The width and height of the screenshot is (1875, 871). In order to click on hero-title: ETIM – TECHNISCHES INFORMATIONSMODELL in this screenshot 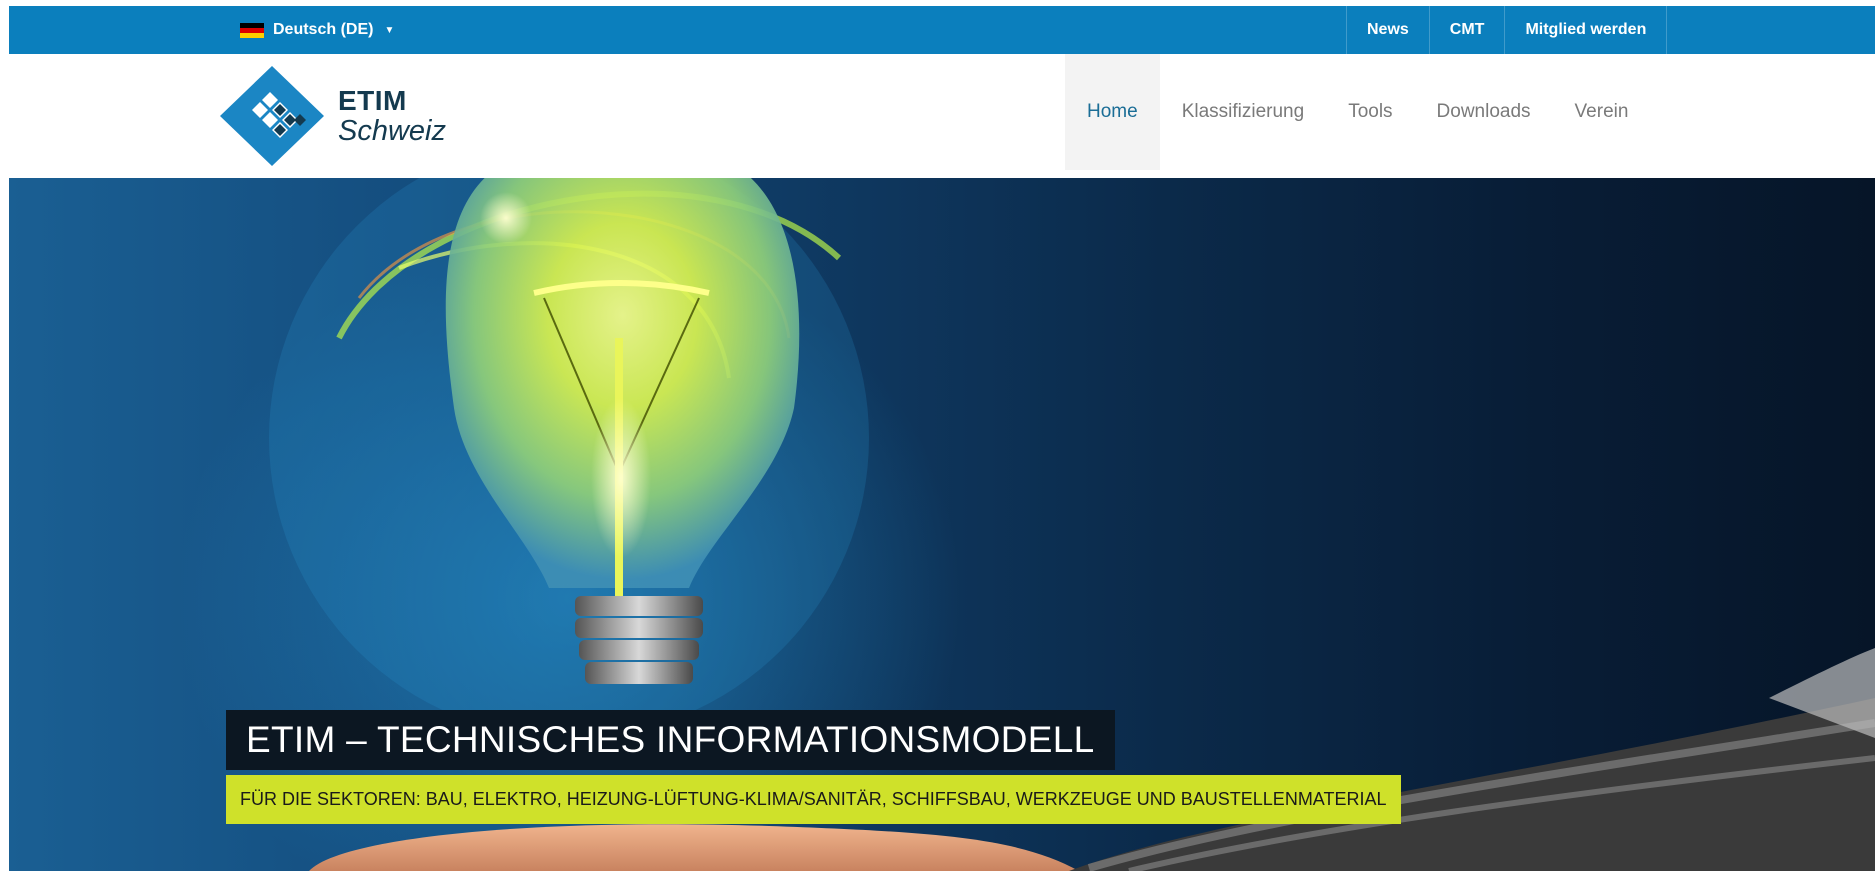, I will do `click(670, 740)`.